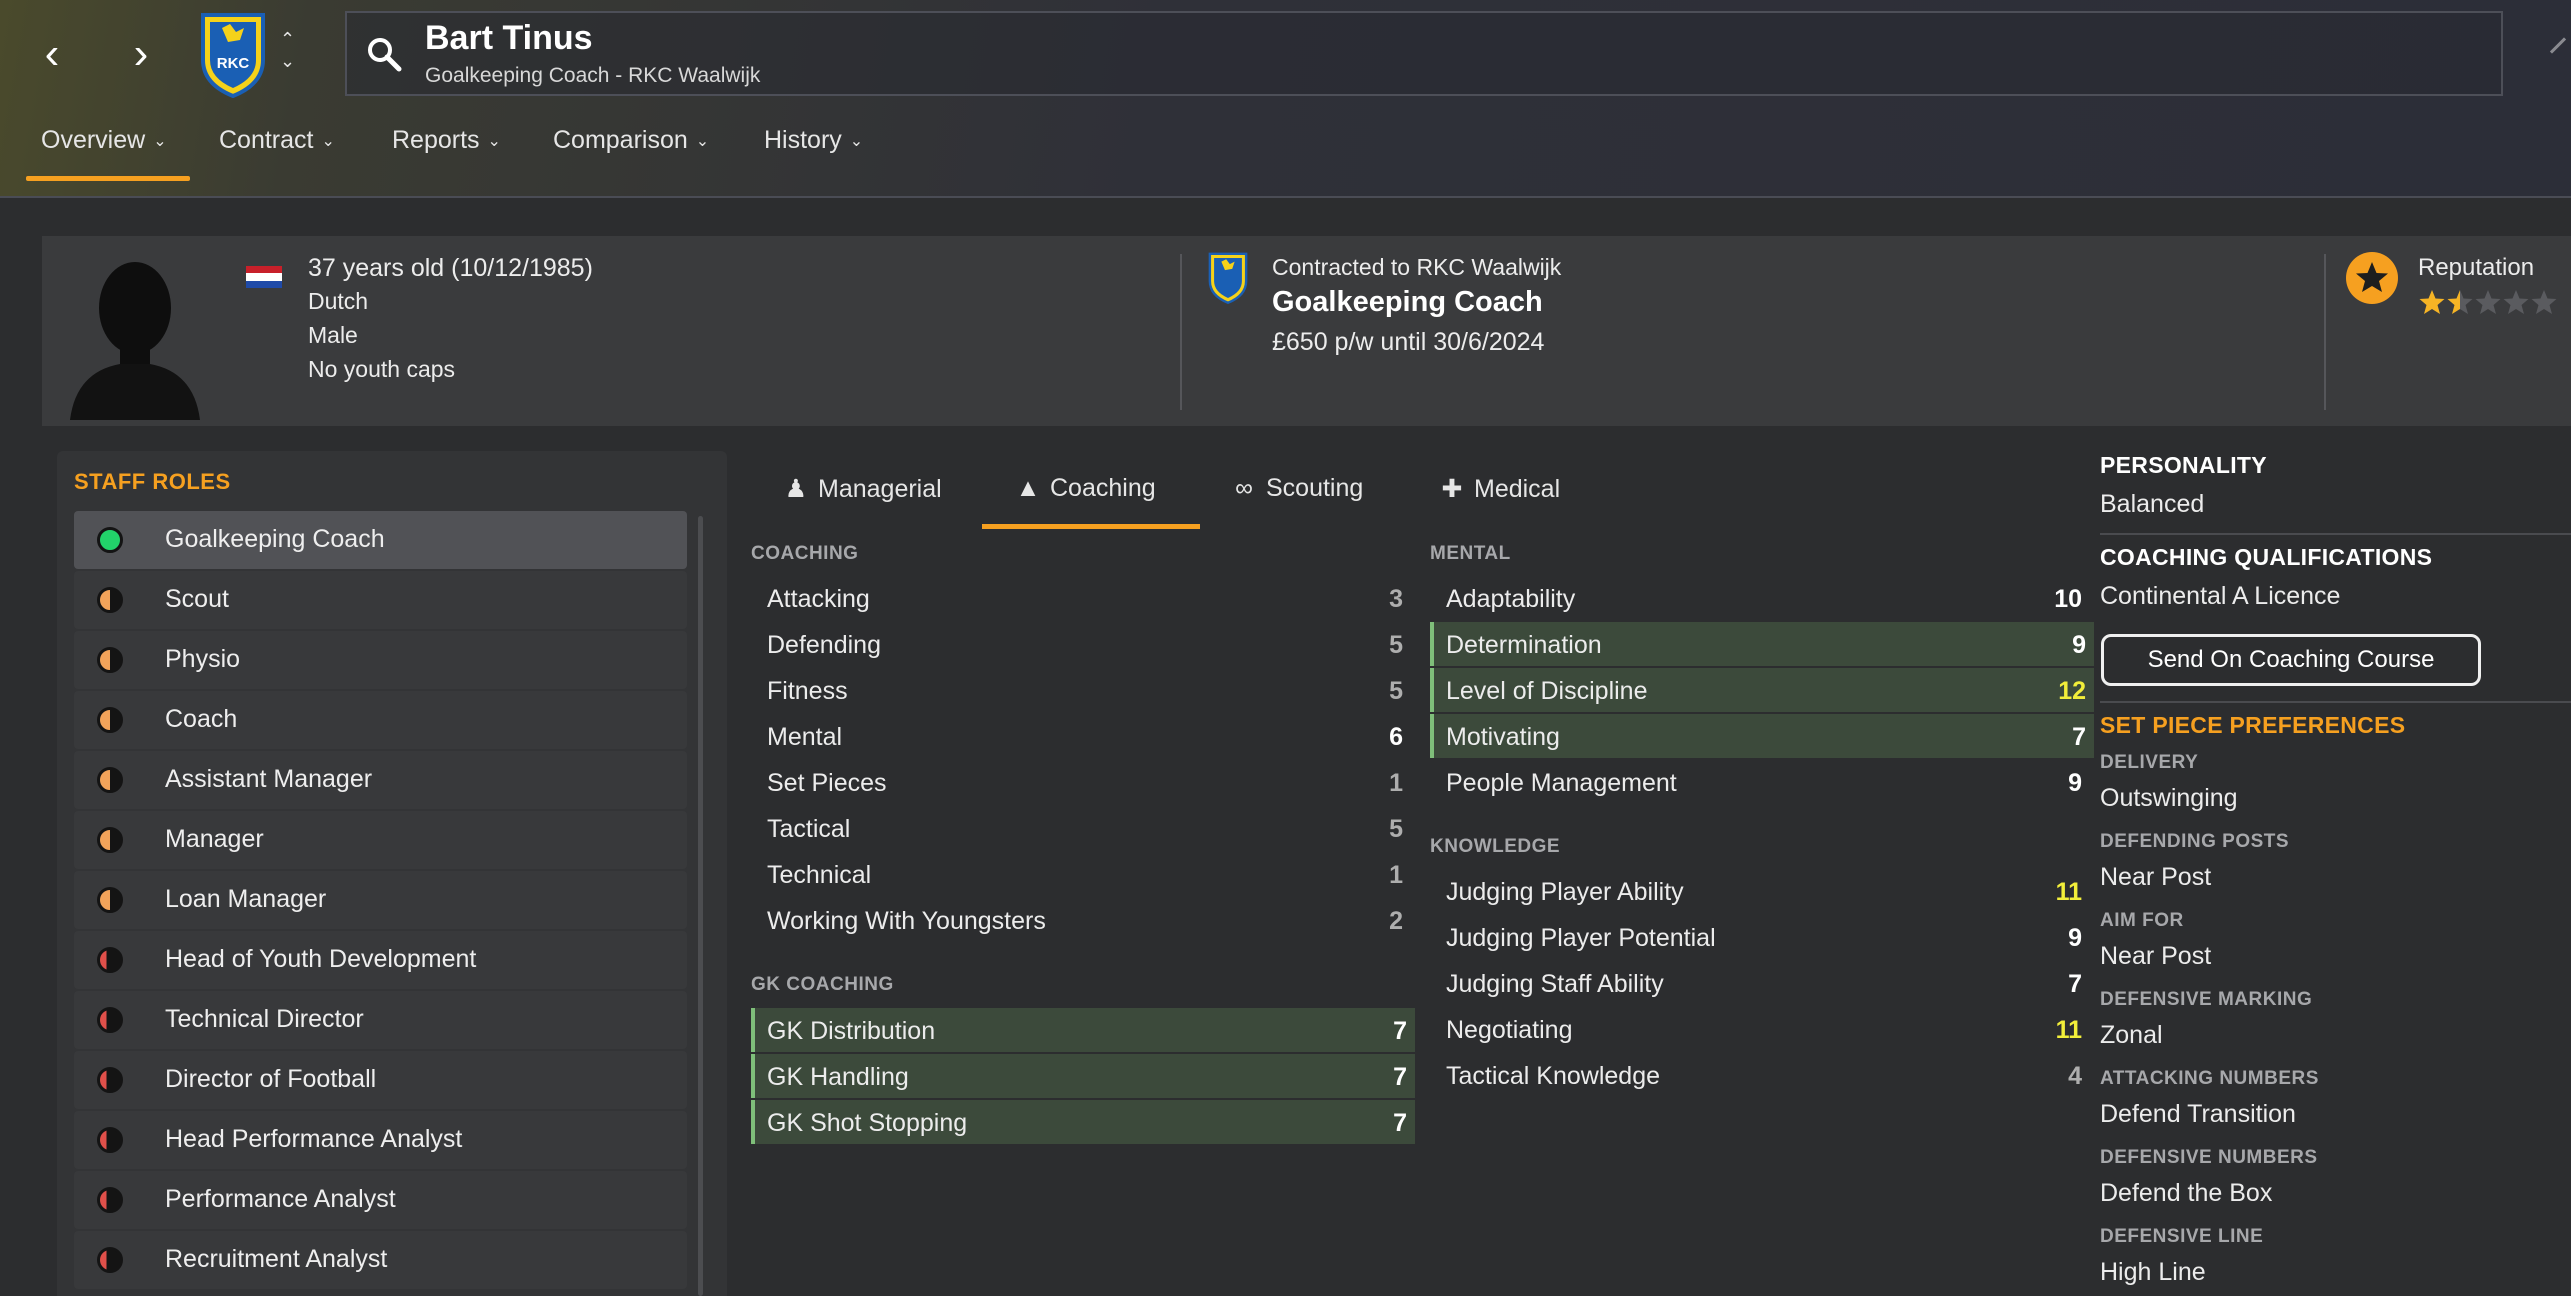 This screenshot has height=1296, width=2571. What do you see at coordinates (2142, 920) in the screenshot?
I see `set-piece-label: AIM FOR` at bounding box center [2142, 920].